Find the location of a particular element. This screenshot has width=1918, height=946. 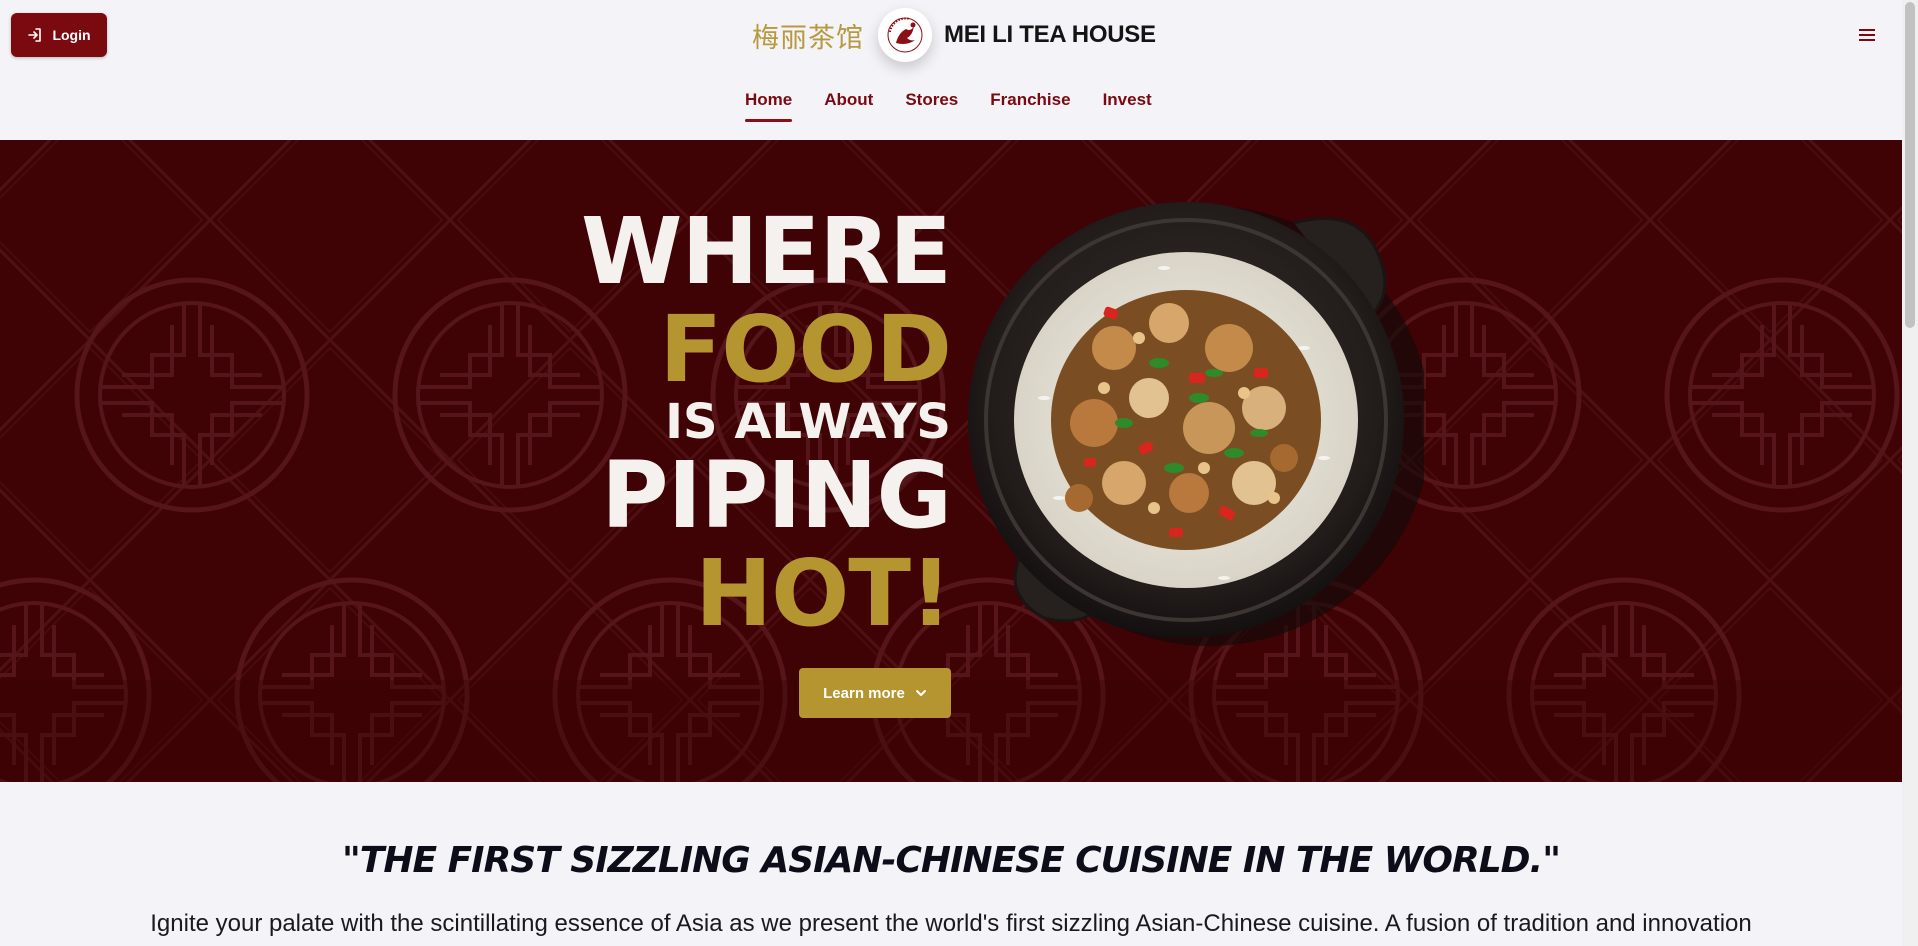

scrollbar-thumb is located at coordinates (1910, 165).